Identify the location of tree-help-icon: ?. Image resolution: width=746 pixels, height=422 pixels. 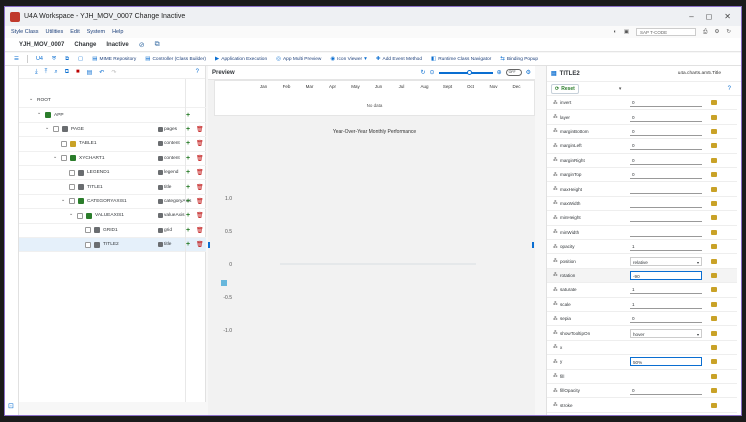
(197, 72).